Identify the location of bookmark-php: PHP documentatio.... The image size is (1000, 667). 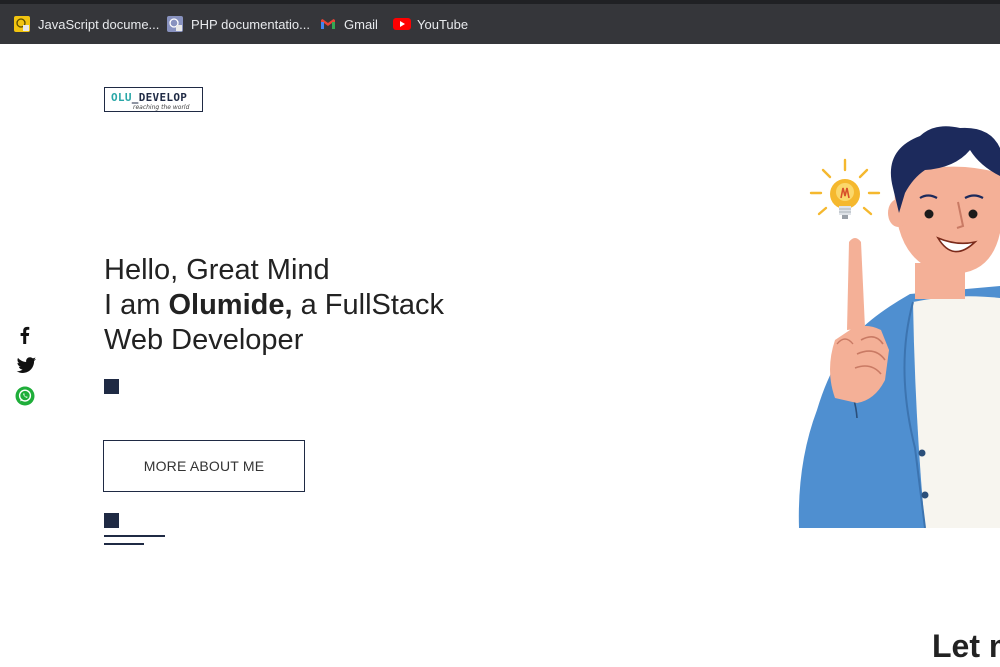
(238, 24).